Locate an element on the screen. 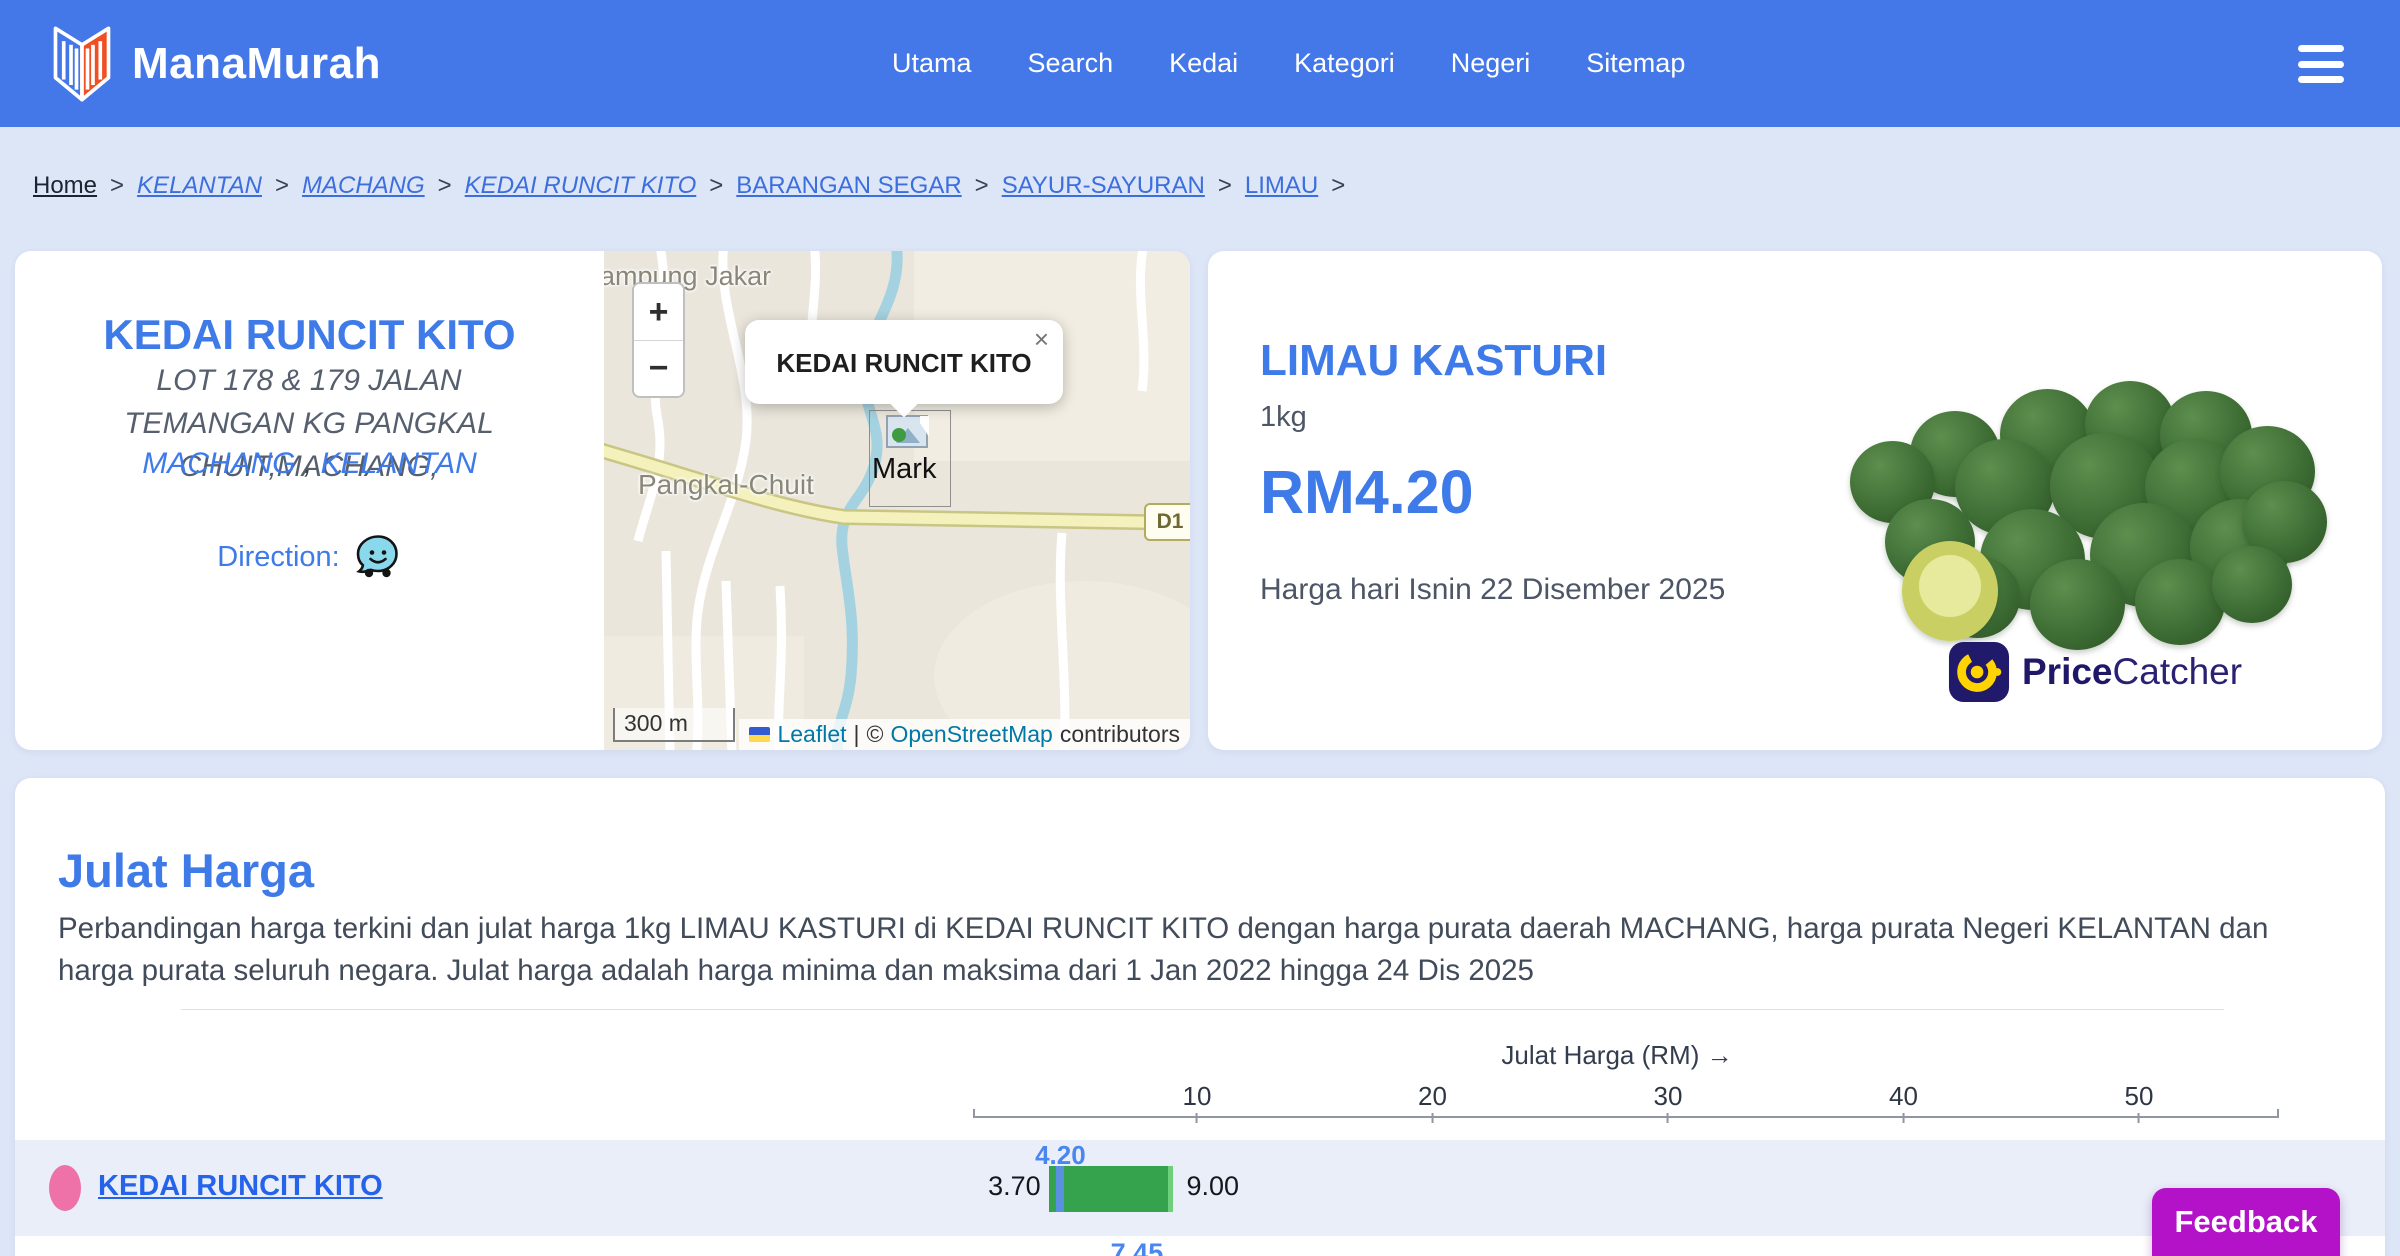 The width and height of the screenshot is (2400, 1256). direction-label: Direction: is located at coordinates (278, 556).